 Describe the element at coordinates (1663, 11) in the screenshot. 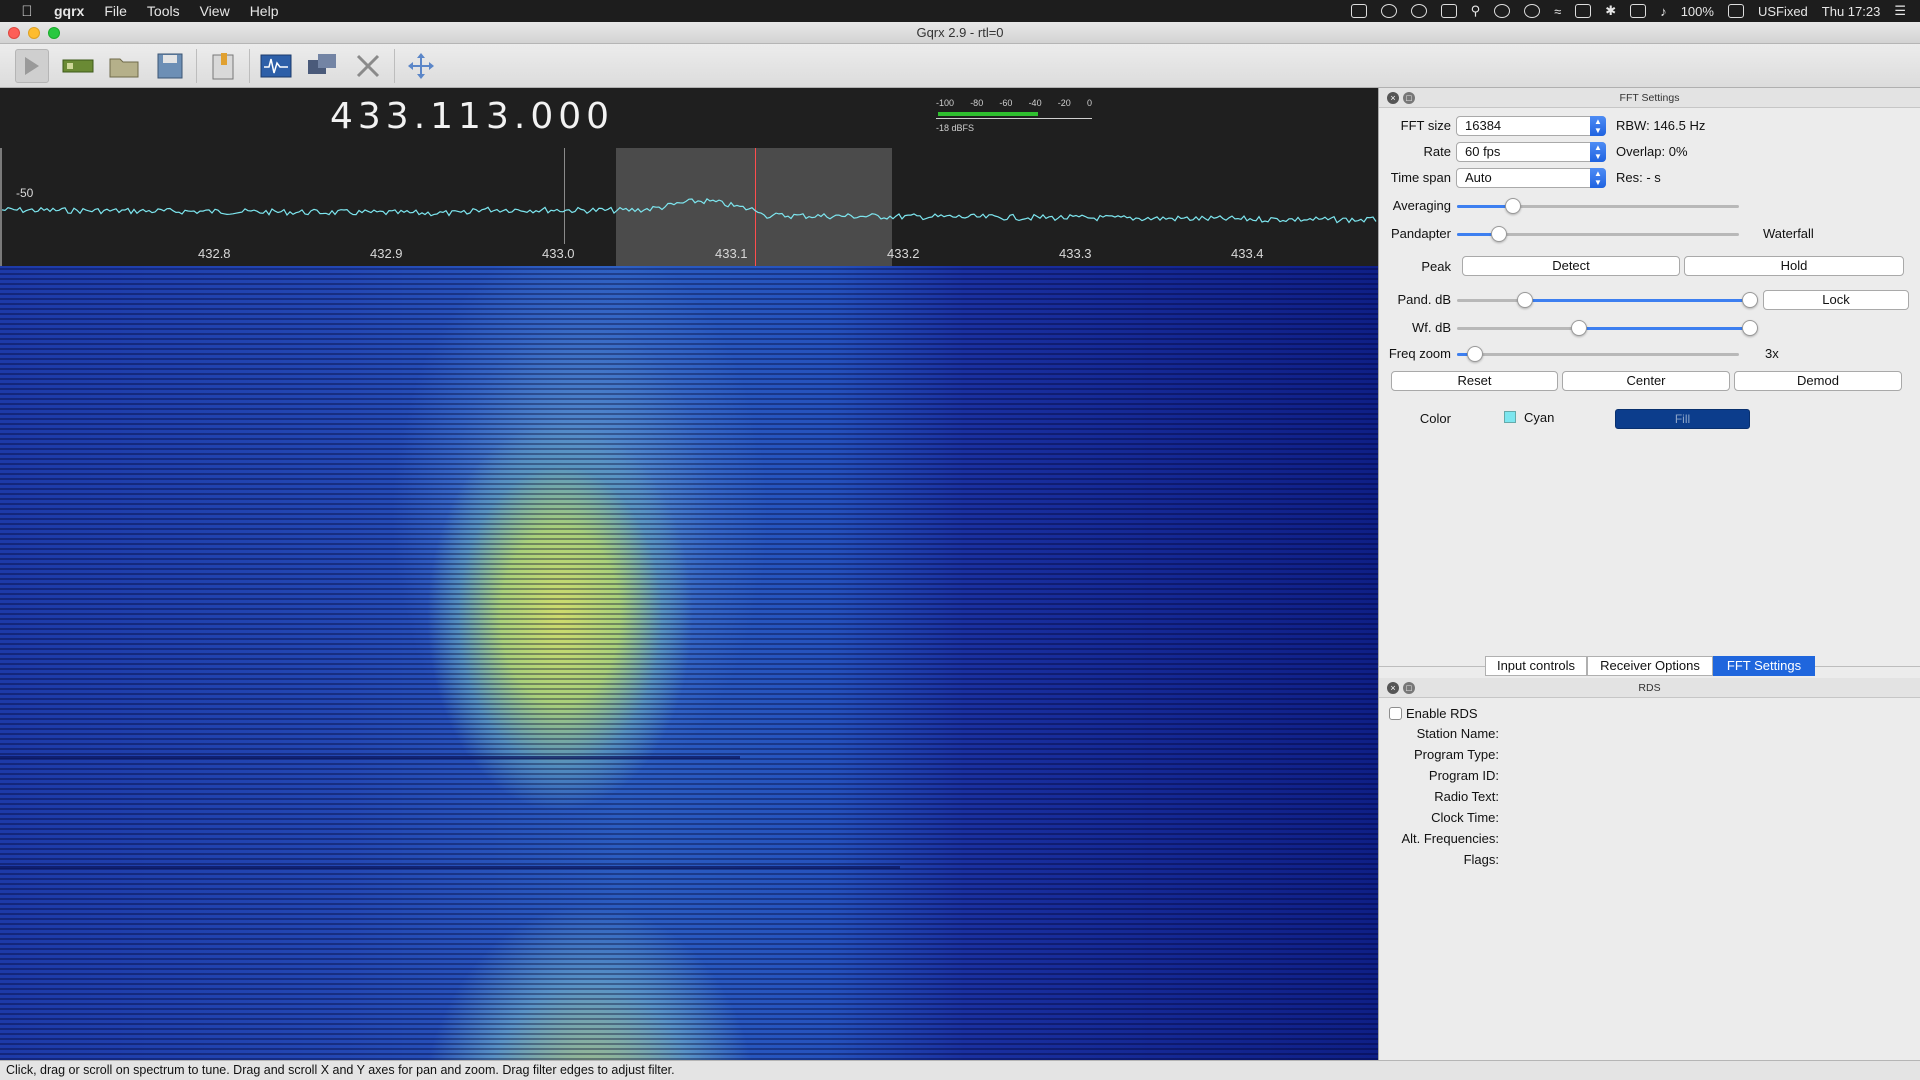

I see `volume-icon: ♪` at that location.